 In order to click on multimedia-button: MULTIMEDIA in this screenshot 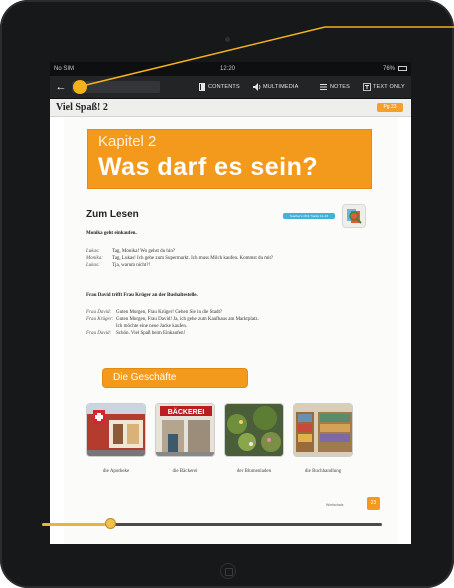, I will do `click(276, 87)`.